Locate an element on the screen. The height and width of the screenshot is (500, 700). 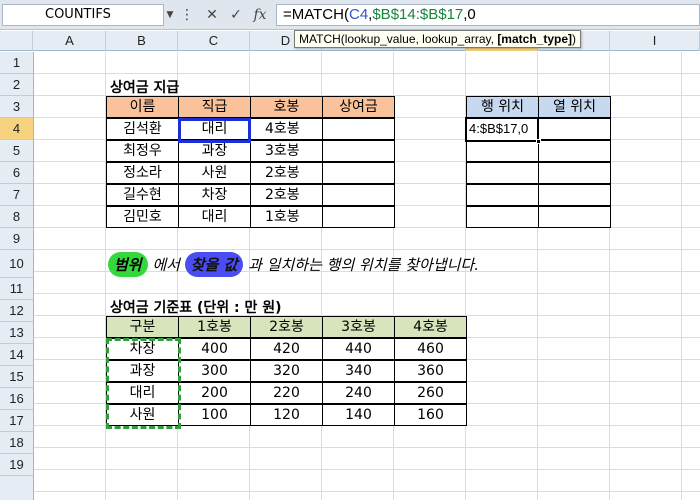
table-cell: 220 is located at coordinates (286, 393).